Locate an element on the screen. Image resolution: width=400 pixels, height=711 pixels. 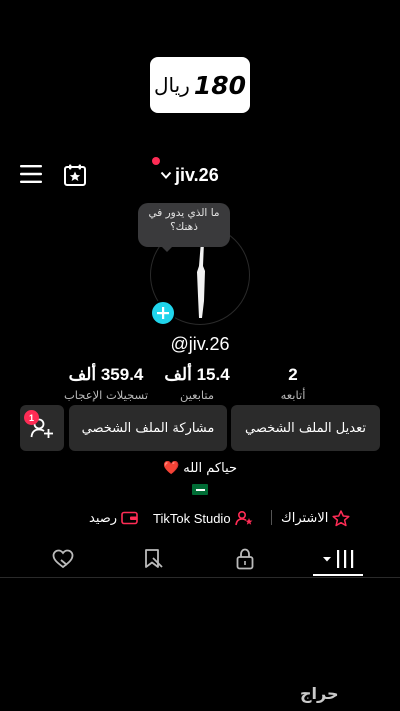
links-divider is located at coordinates (271, 517).